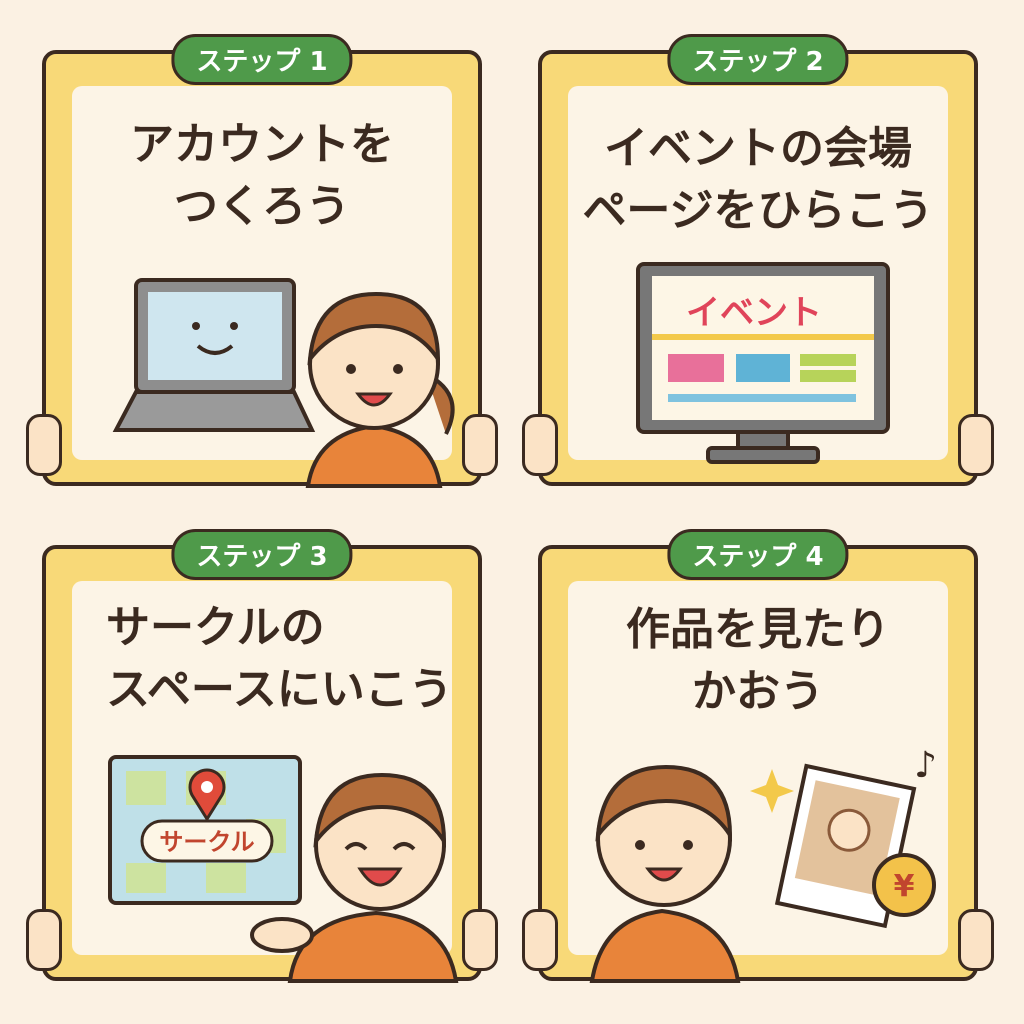 The height and width of the screenshot is (1024, 1024). What do you see at coordinates (206, 842) in the screenshot?
I see `map-label: サークル` at bounding box center [206, 842].